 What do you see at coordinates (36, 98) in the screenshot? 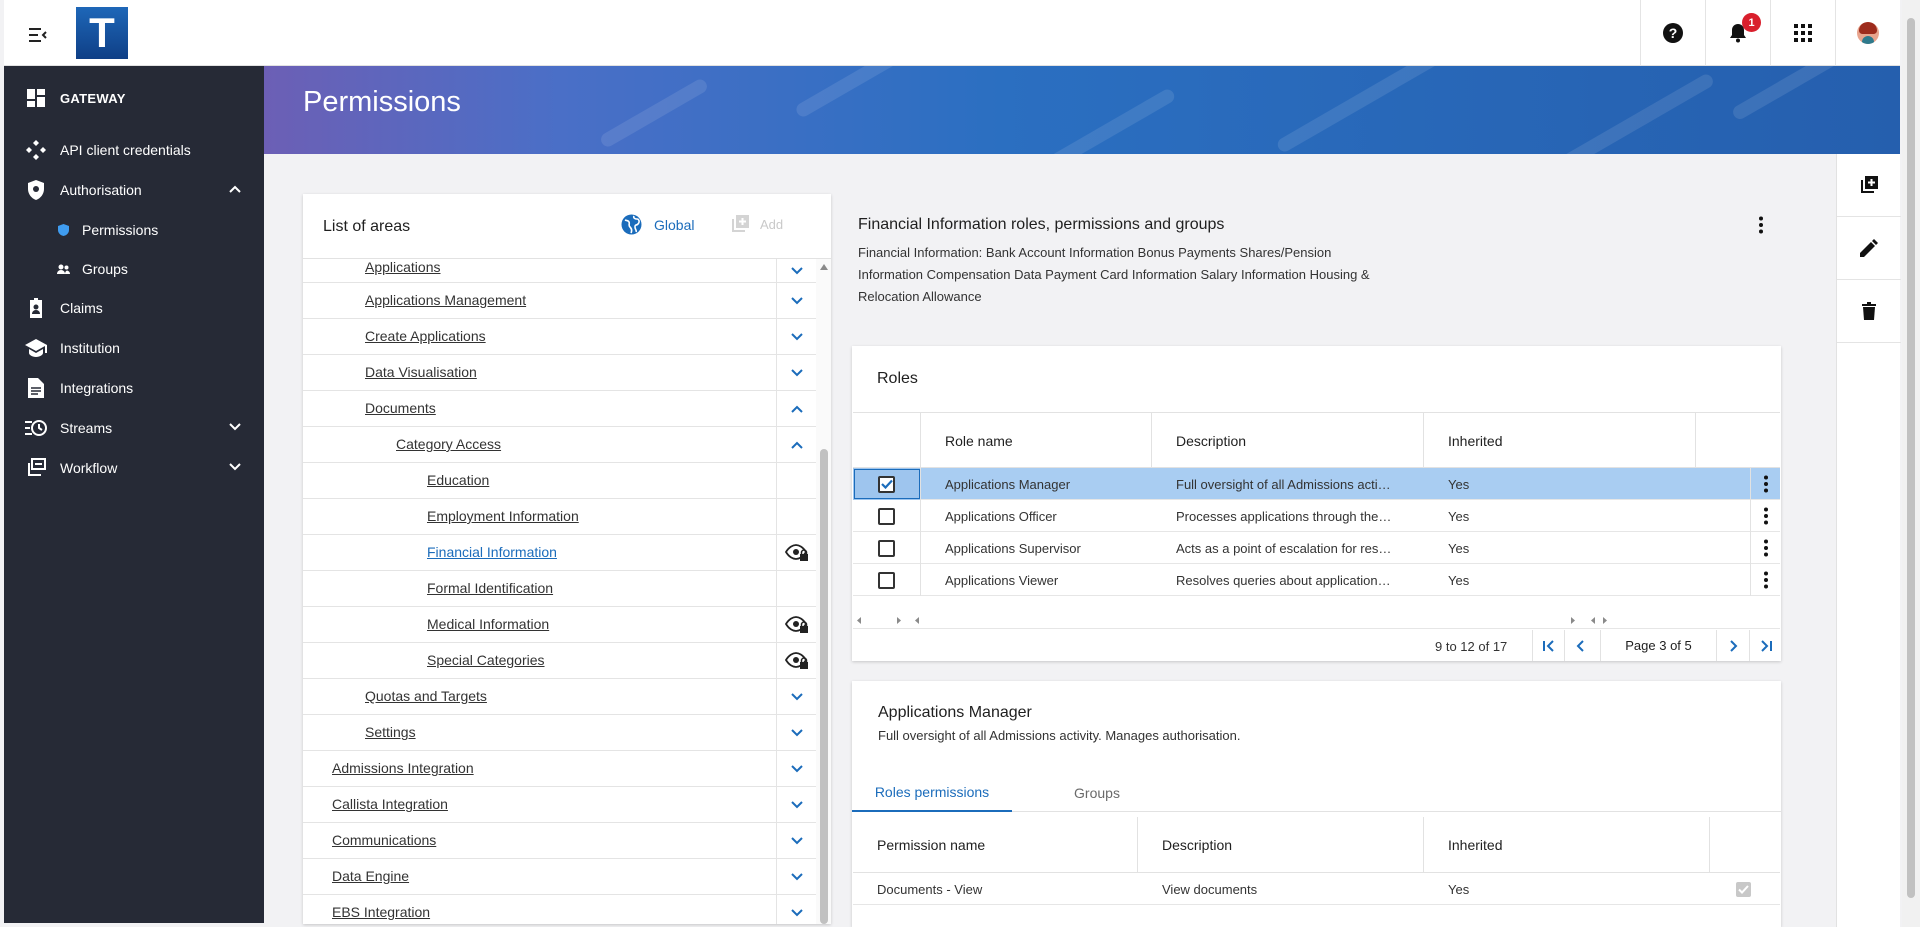
I see `dashboard-icon` at bounding box center [36, 98].